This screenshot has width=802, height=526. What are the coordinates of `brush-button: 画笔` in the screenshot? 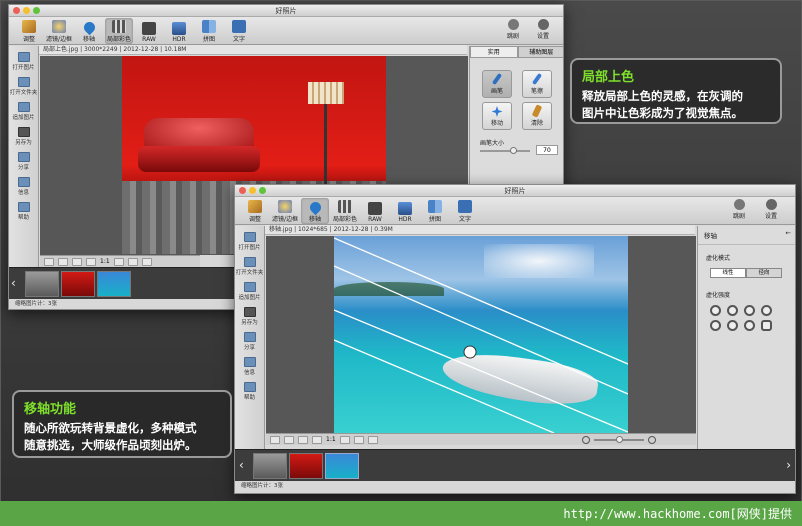 It's located at (497, 84).